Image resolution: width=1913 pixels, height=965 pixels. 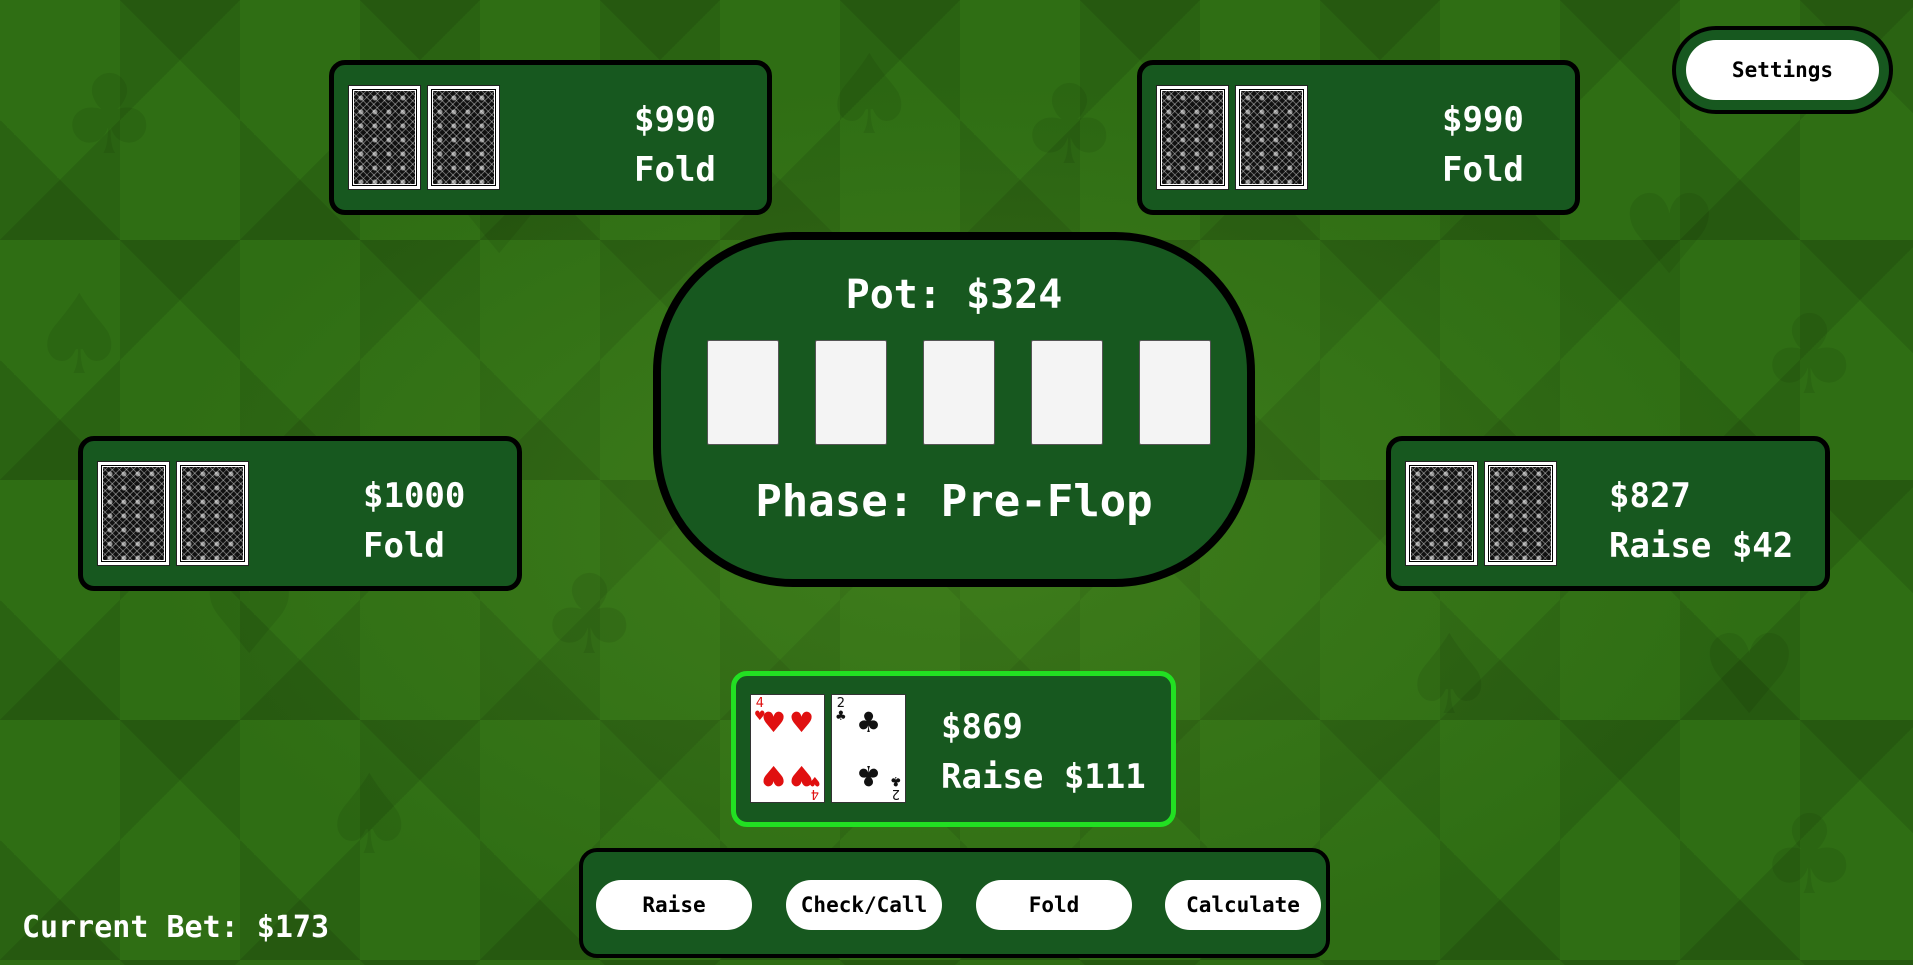 I want to click on opponent-panel-top-left: $990 Fold, so click(x=550, y=137).